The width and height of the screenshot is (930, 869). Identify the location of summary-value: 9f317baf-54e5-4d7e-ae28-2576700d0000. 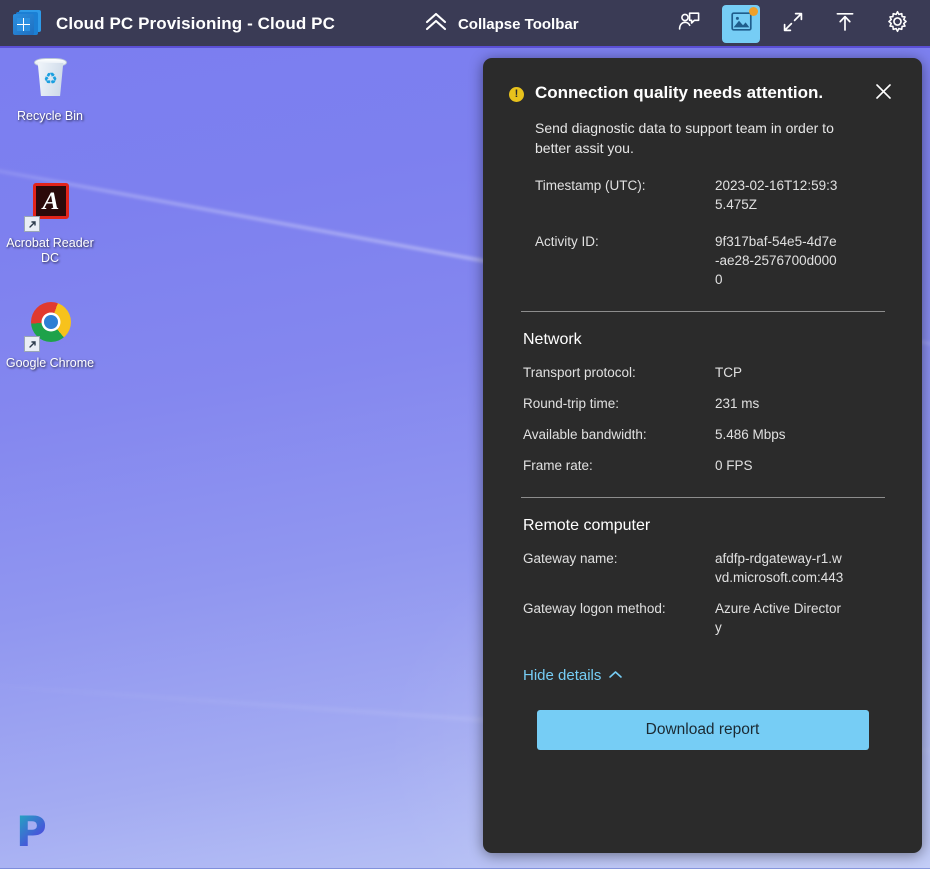
(776, 260).